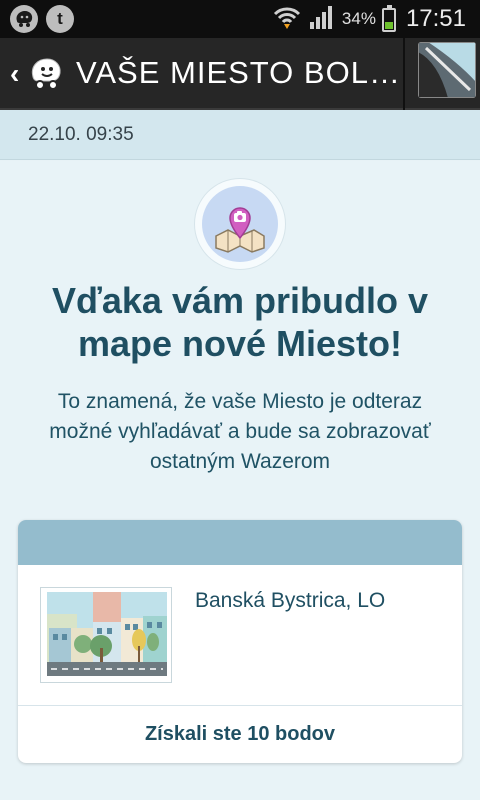 The width and height of the screenshot is (480, 800). What do you see at coordinates (106, 635) in the screenshot?
I see `city-illustration` at bounding box center [106, 635].